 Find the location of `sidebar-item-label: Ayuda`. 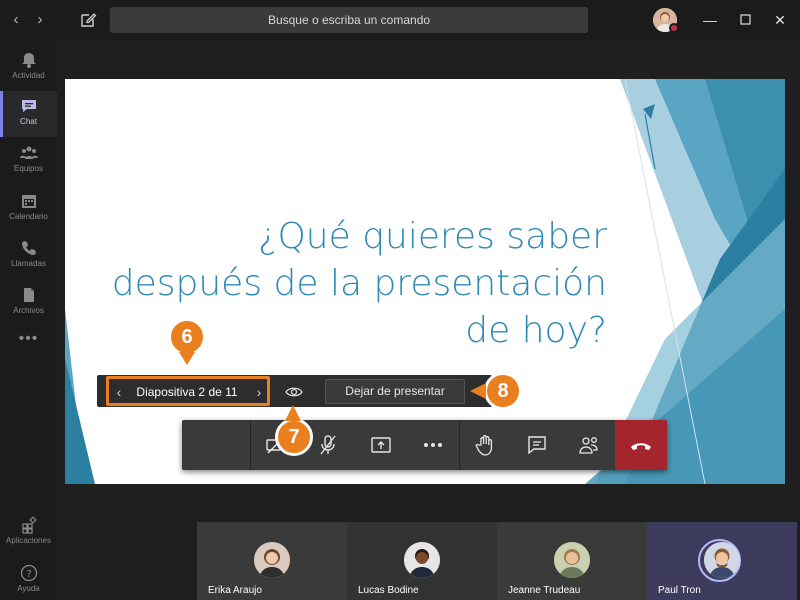

sidebar-item-label: Ayuda is located at coordinates (28, 588).